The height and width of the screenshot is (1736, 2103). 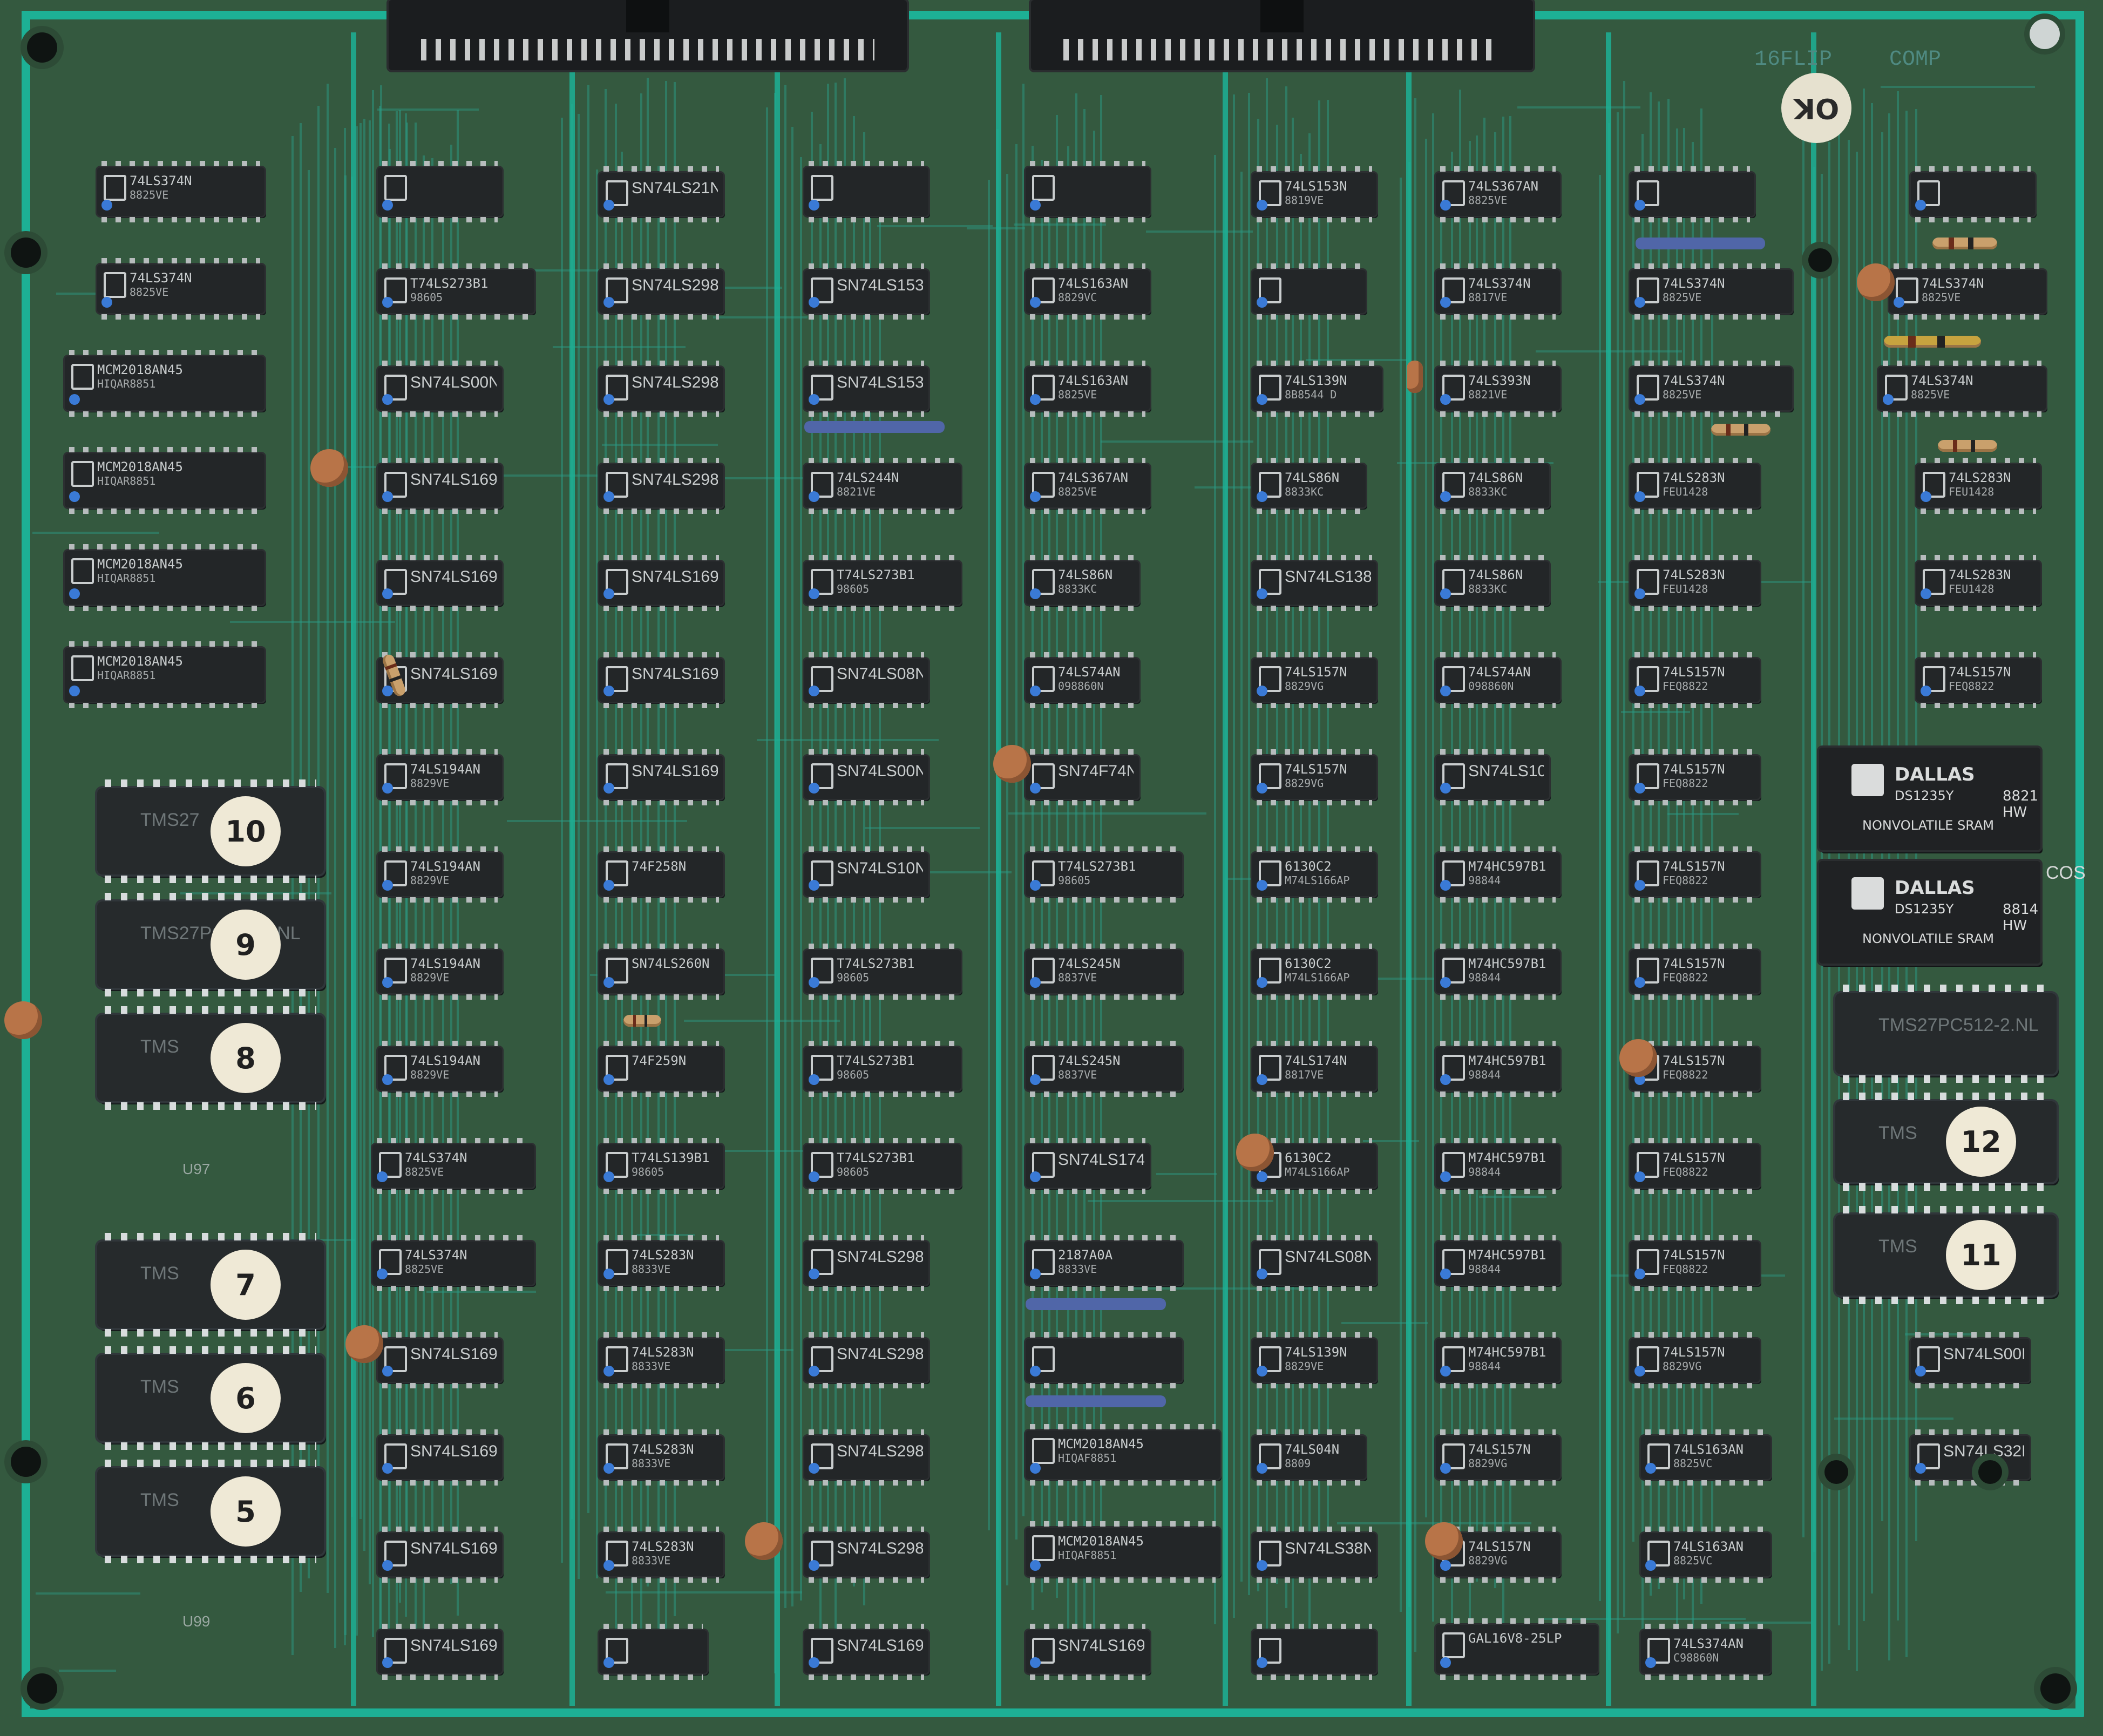 I want to click on chip-date-code: 8829VE, so click(x=430, y=880).